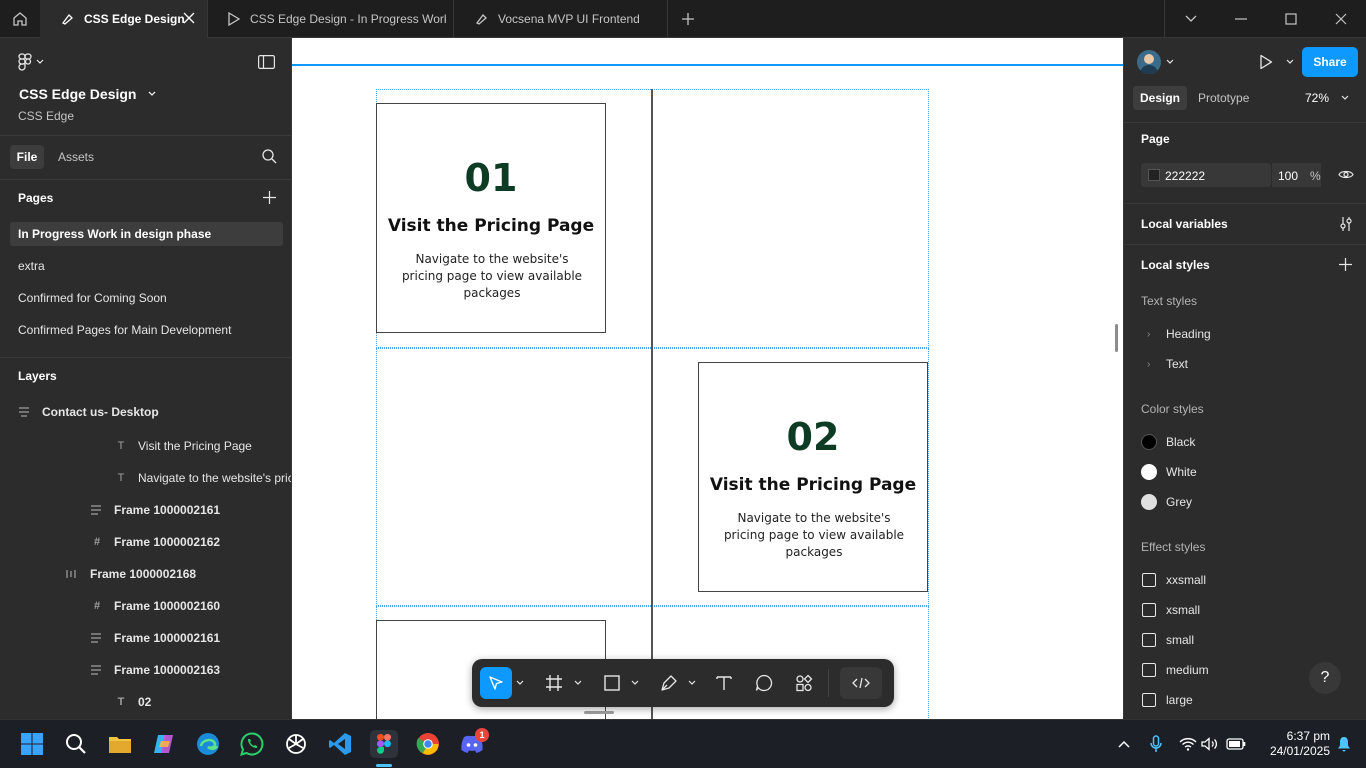 This screenshot has width=1366, height=768. Describe the element at coordinates (155, 542) in the screenshot. I see `layer-item: # Frame 1000002162` at that location.